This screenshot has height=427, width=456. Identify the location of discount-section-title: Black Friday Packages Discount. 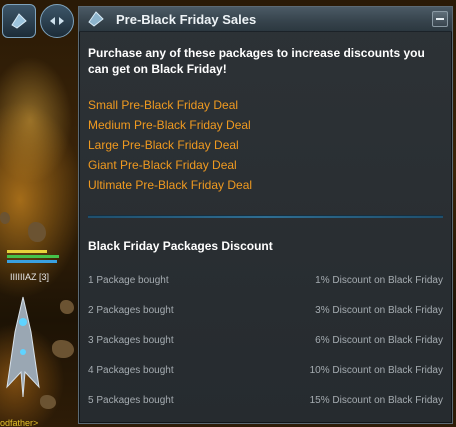
(180, 246).